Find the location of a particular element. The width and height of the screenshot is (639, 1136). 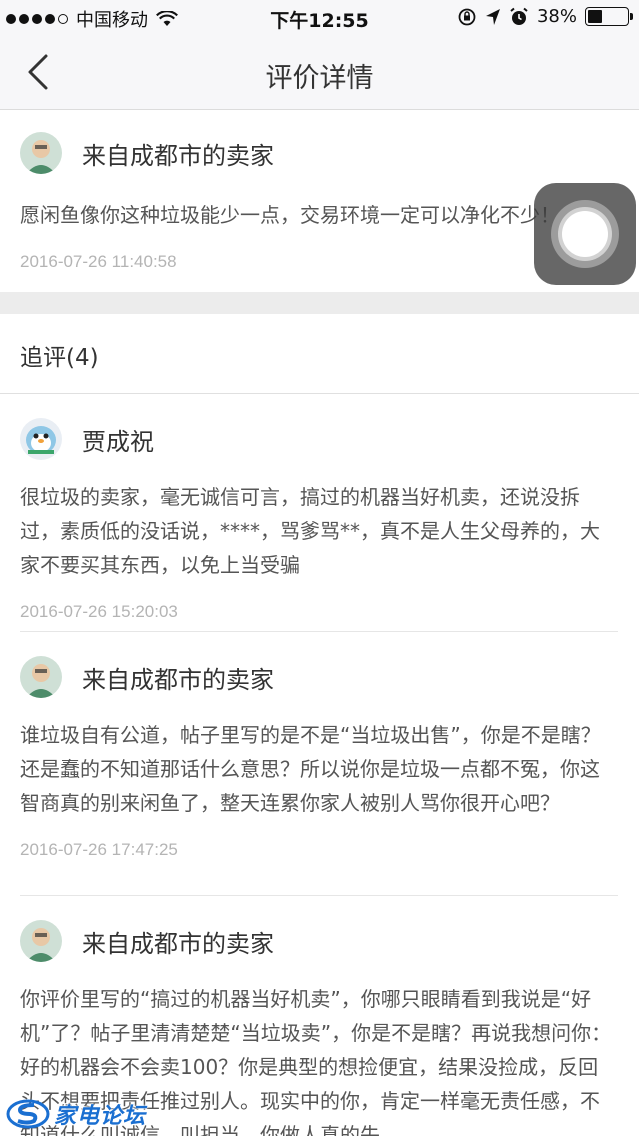

section-divider is located at coordinates (319, 303).